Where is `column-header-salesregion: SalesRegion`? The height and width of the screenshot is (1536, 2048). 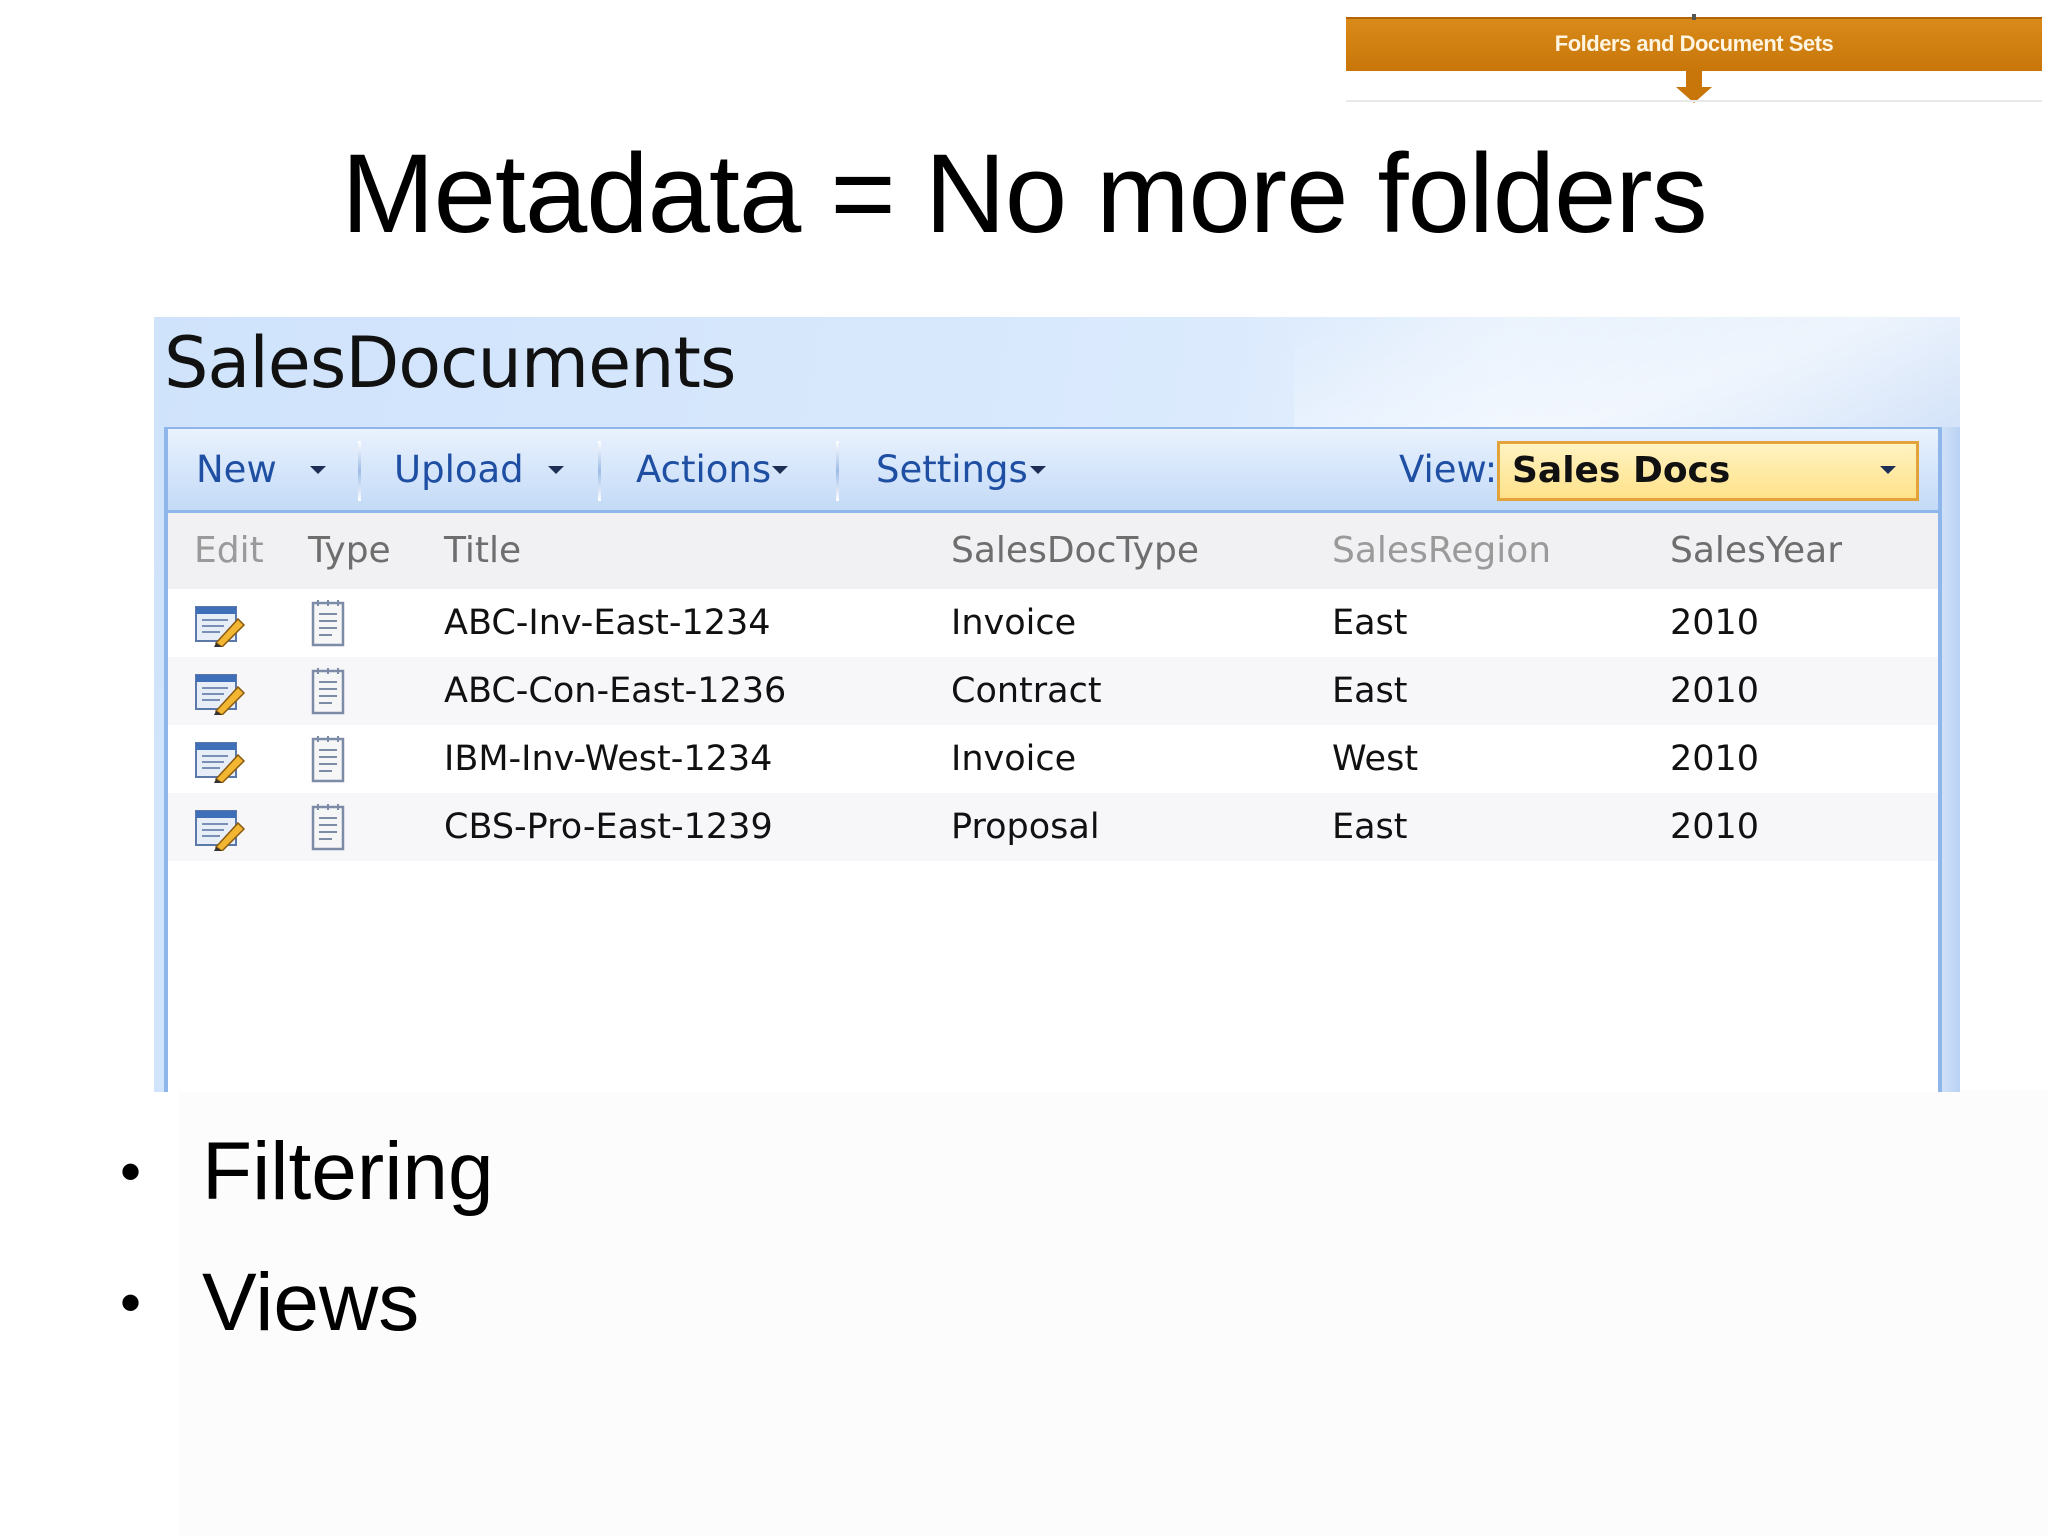 column-header-salesregion: SalesRegion is located at coordinates (1441, 551).